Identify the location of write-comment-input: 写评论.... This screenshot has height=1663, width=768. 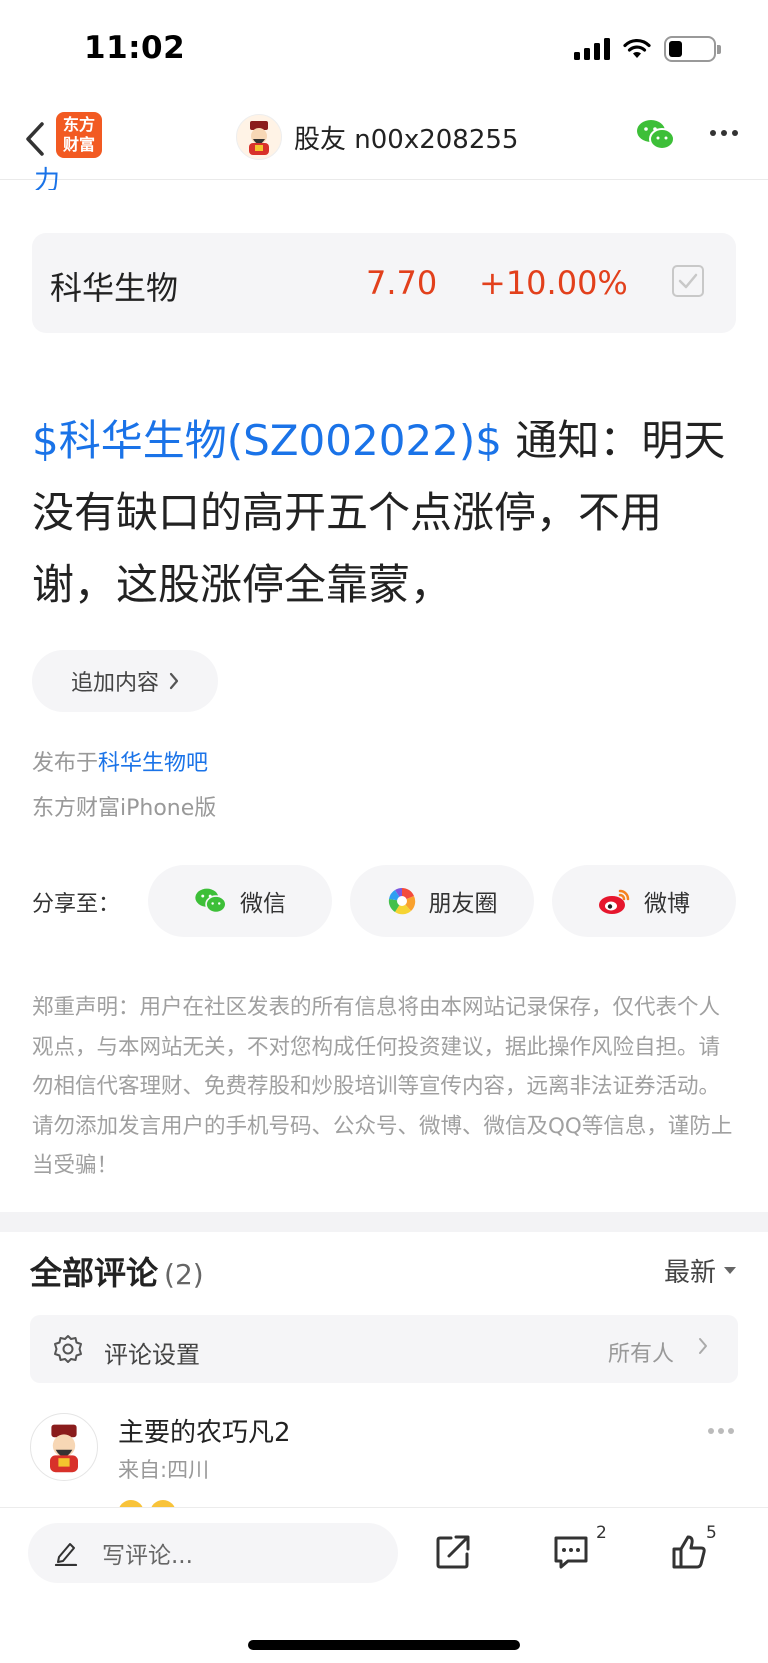
(213, 1553).